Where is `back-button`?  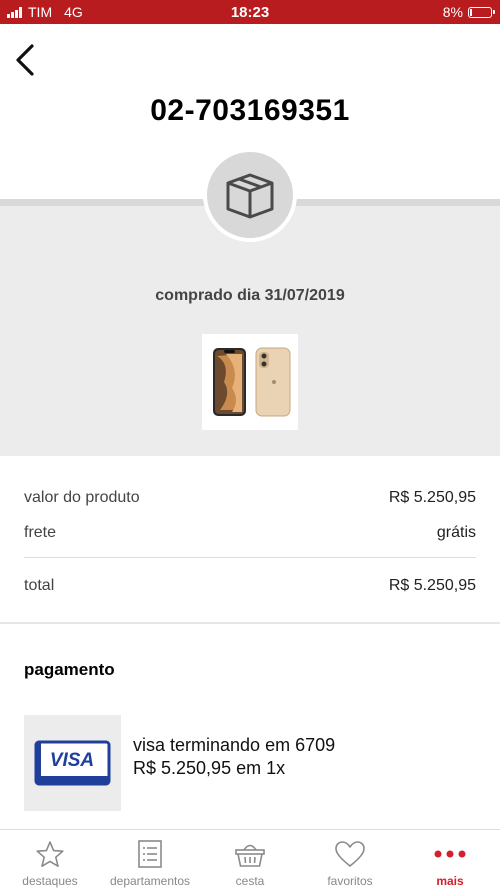
back-button is located at coordinates (25, 60).